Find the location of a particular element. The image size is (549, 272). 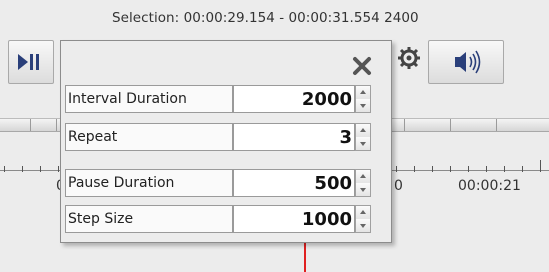

volume-button is located at coordinates (466, 62).